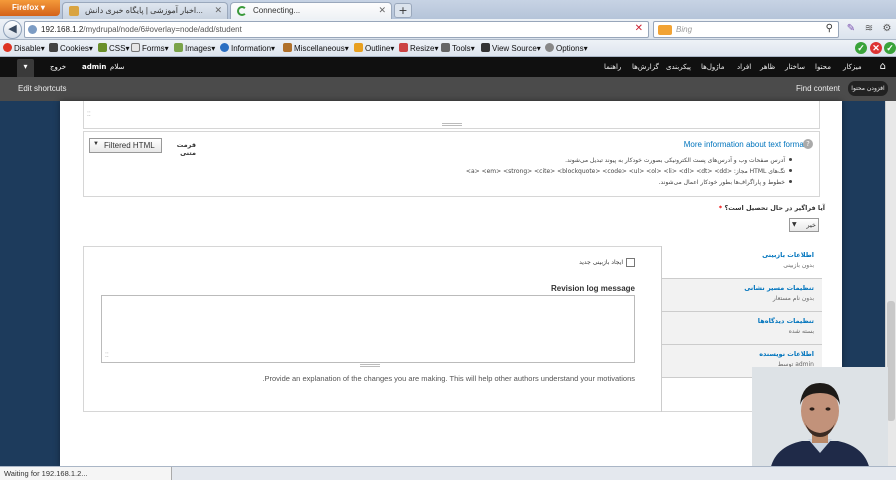 This screenshot has width=896, height=480. What do you see at coordinates (630, 262) in the screenshot?
I see `new-revision-checkbox` at bounding box center [630, 262].